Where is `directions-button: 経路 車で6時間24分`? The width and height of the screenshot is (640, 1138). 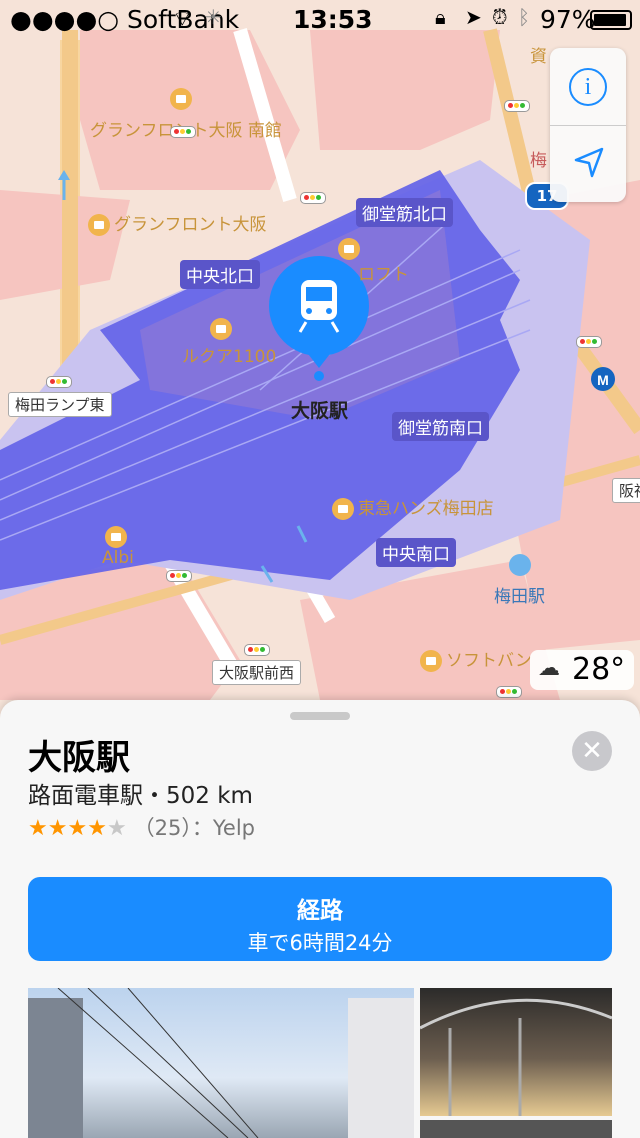 directions-button: 経路 車で6時間24分 is located at coordinates (320, 919).